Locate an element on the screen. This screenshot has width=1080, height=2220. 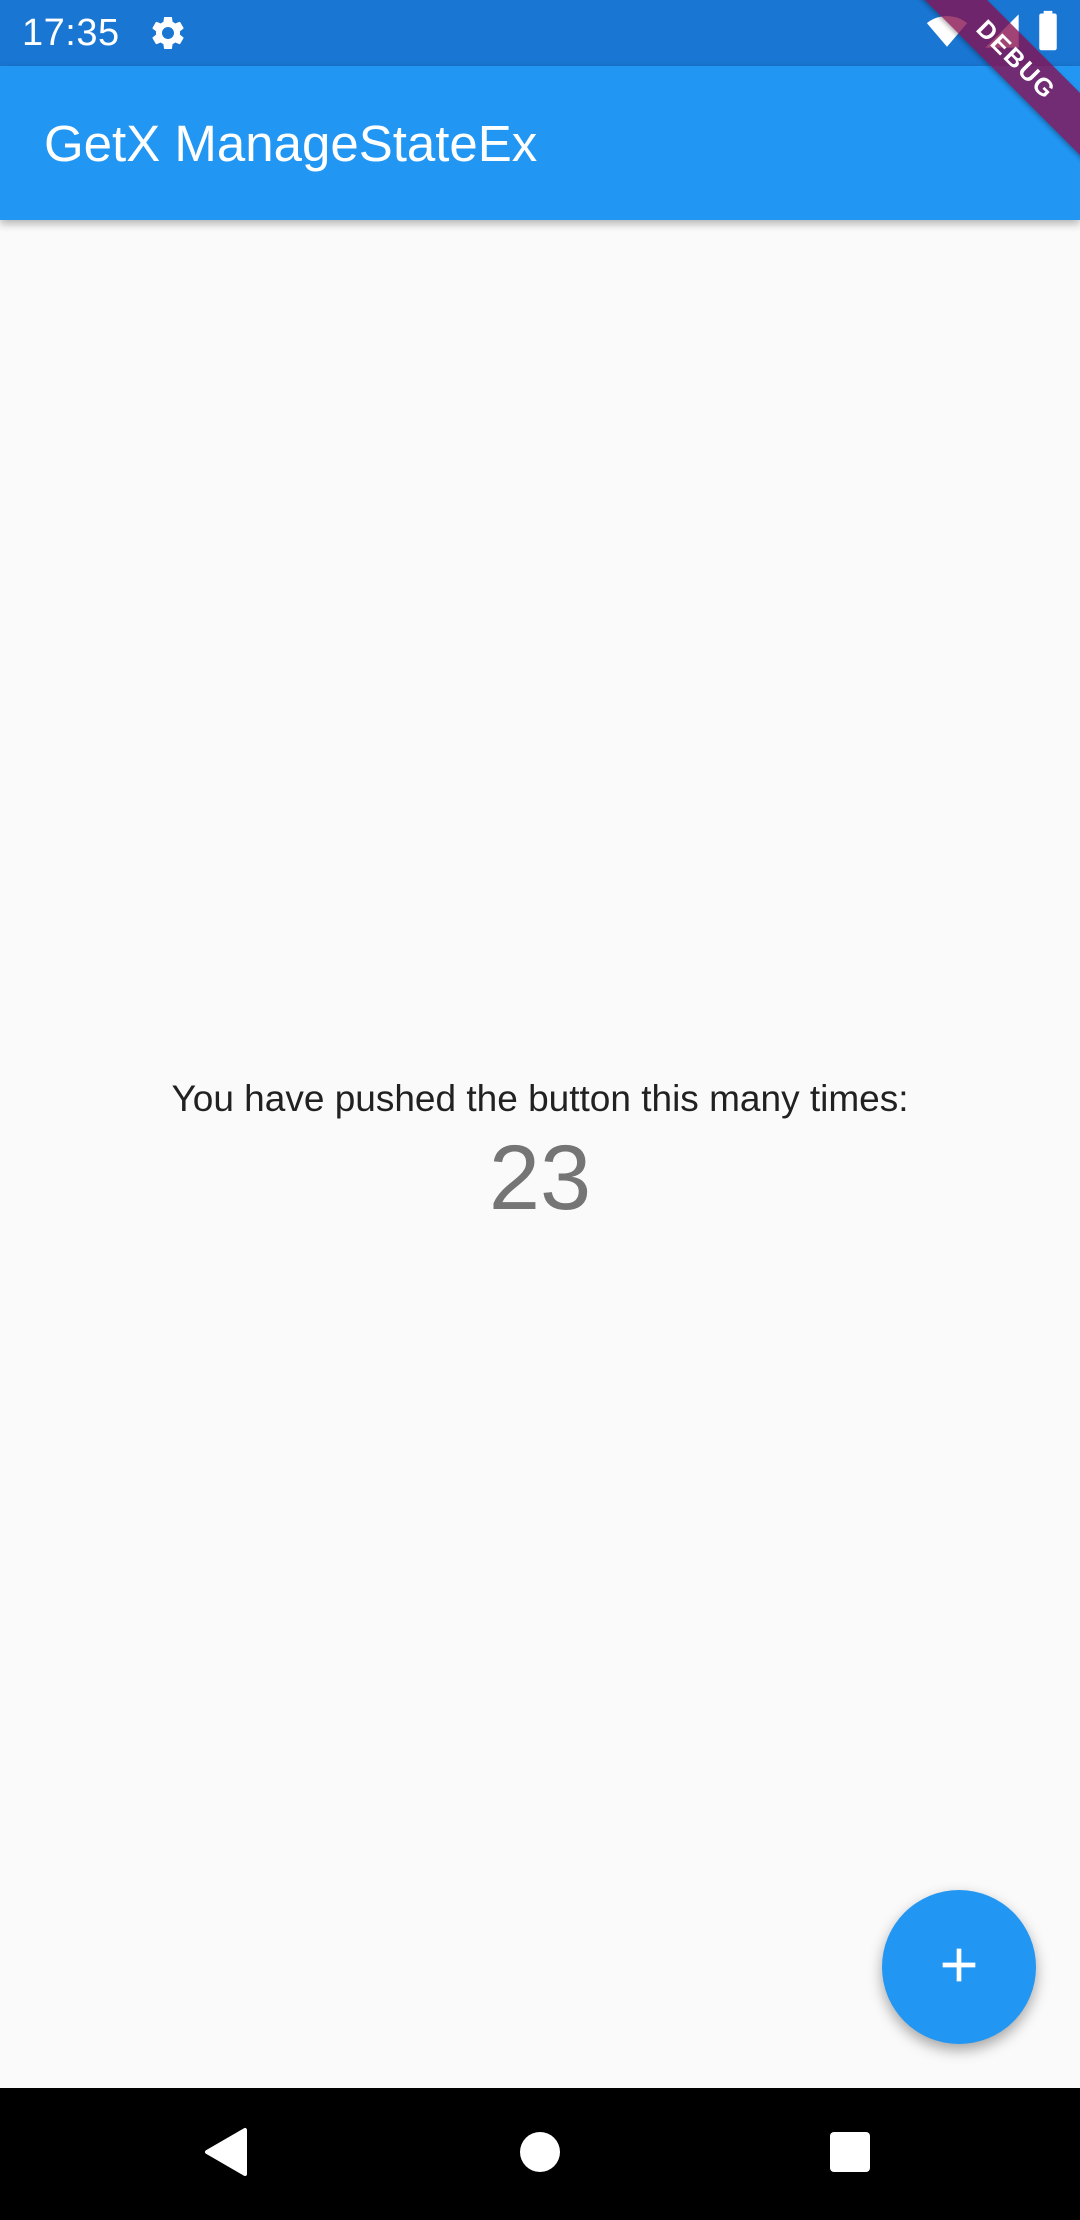
signal-icon is located at coordinates (1002, 33).